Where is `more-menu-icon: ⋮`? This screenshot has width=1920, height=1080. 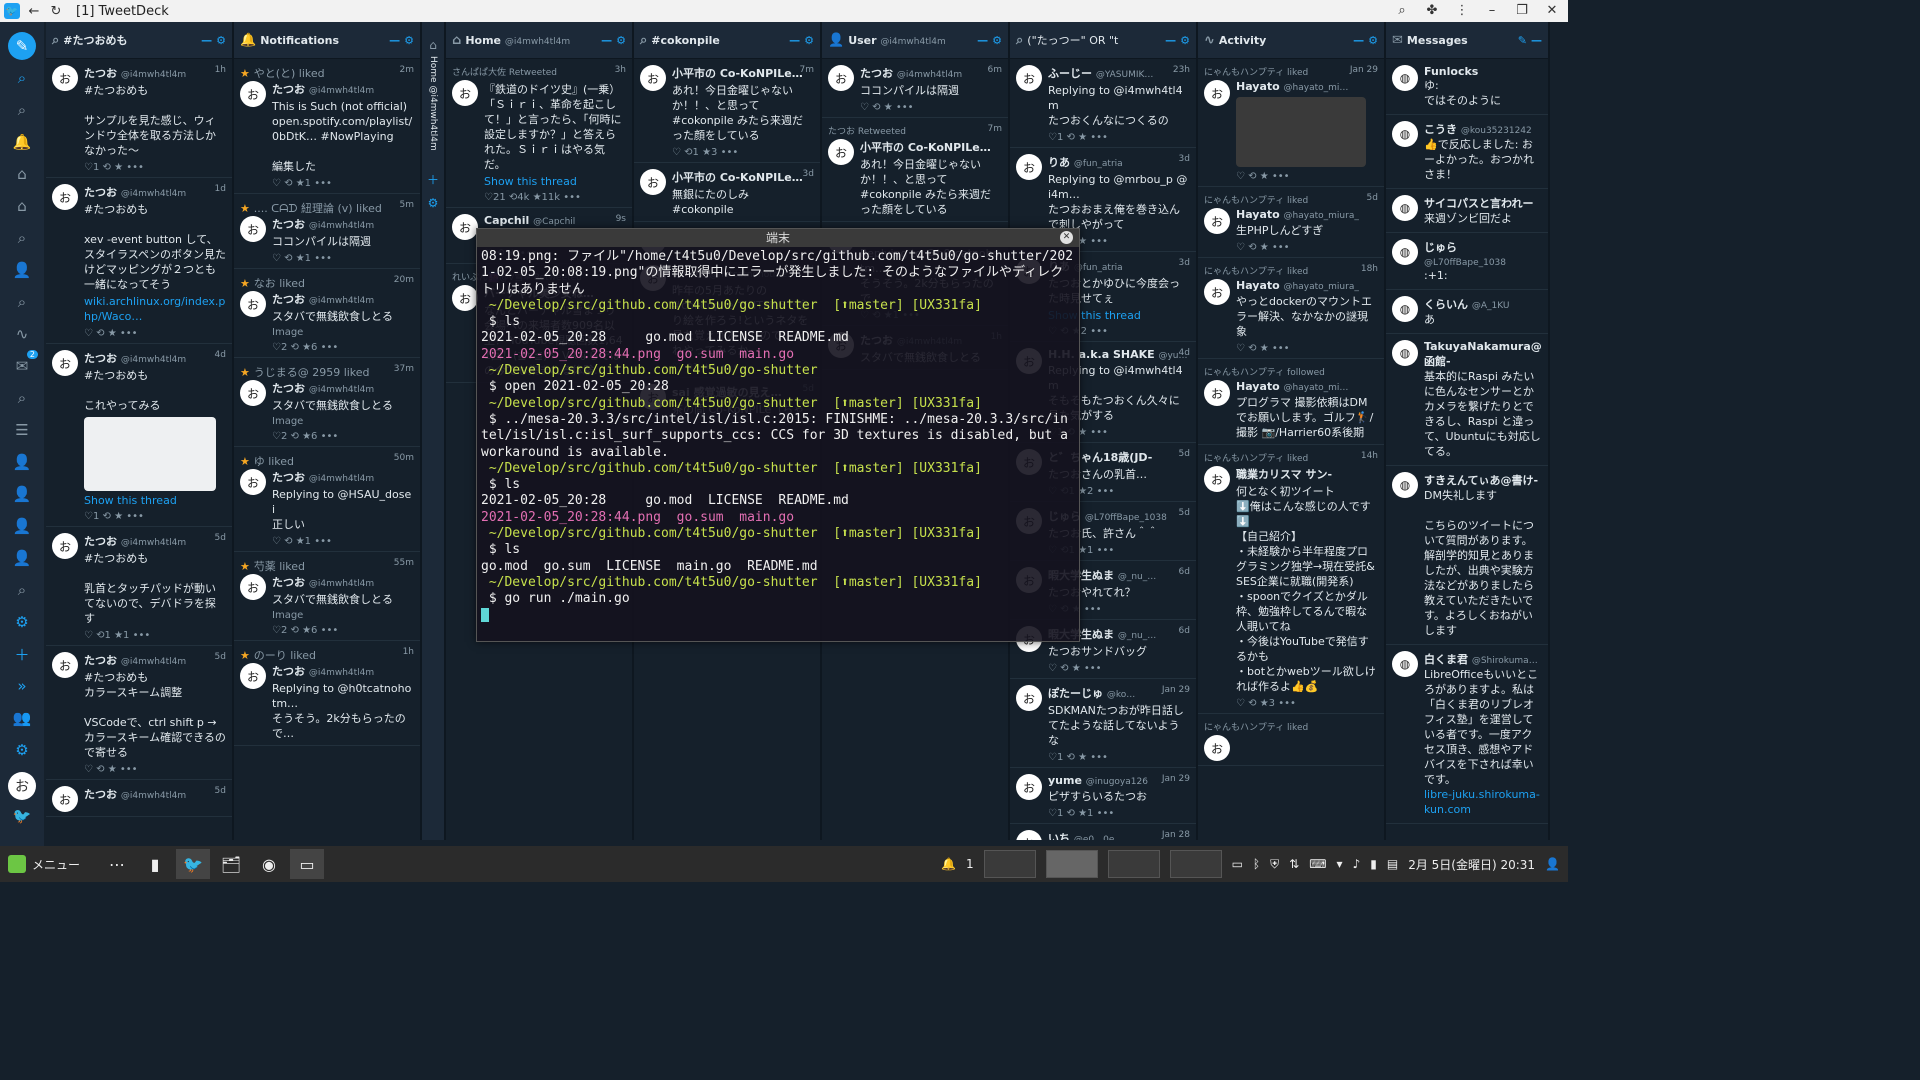 more-menu-icon: ⋮ is located at coordinates (1462, 10).